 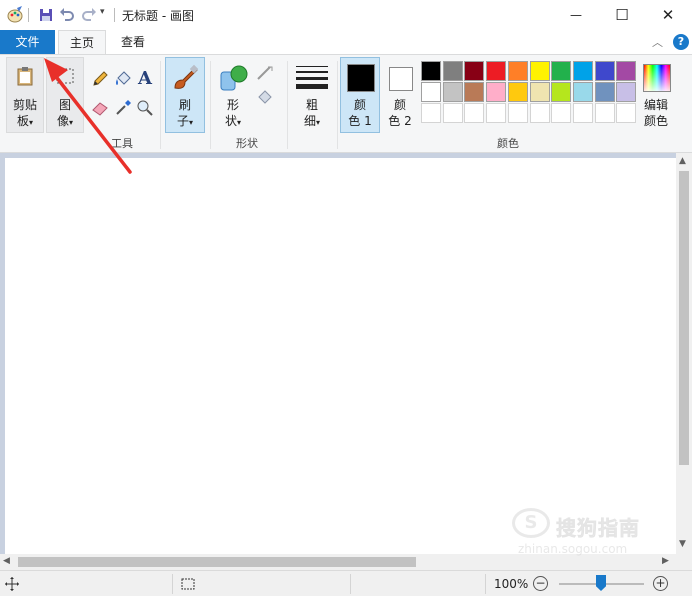 What do you see at coordinates (540, 583) in the screenshot?
I see `zoom-out-icon: −` at bounding box center [540, 583].